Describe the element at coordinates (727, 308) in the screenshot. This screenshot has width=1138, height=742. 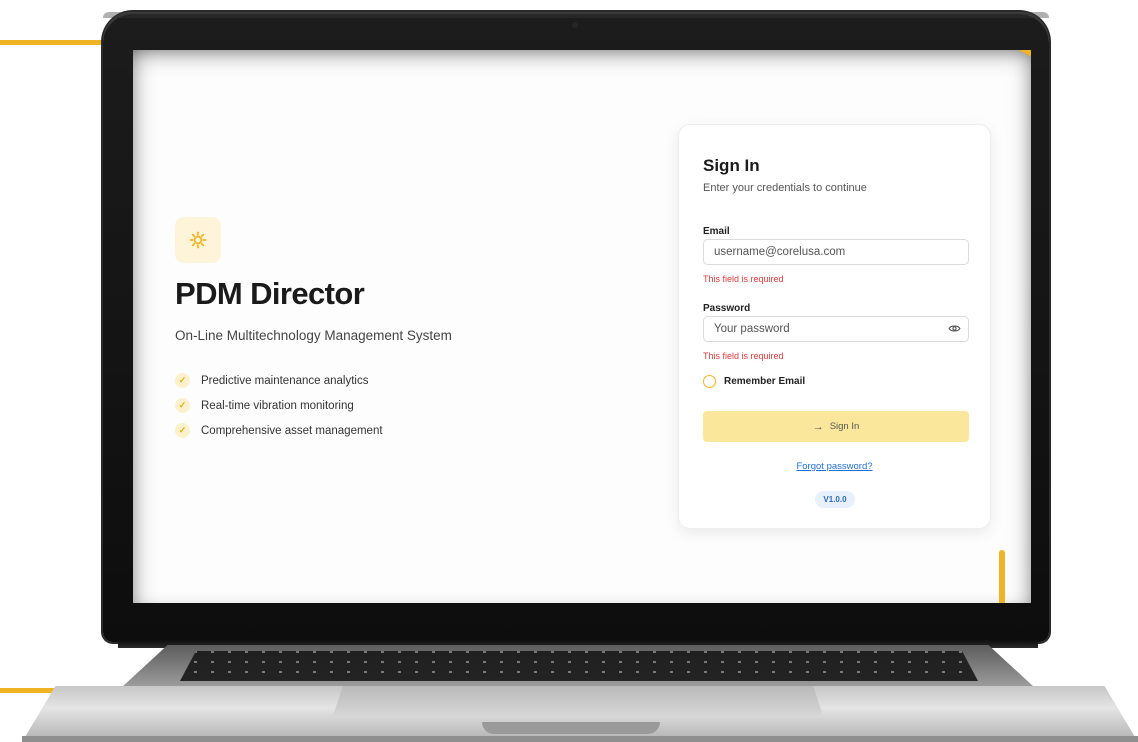
I see `password-label: Password` at that location.